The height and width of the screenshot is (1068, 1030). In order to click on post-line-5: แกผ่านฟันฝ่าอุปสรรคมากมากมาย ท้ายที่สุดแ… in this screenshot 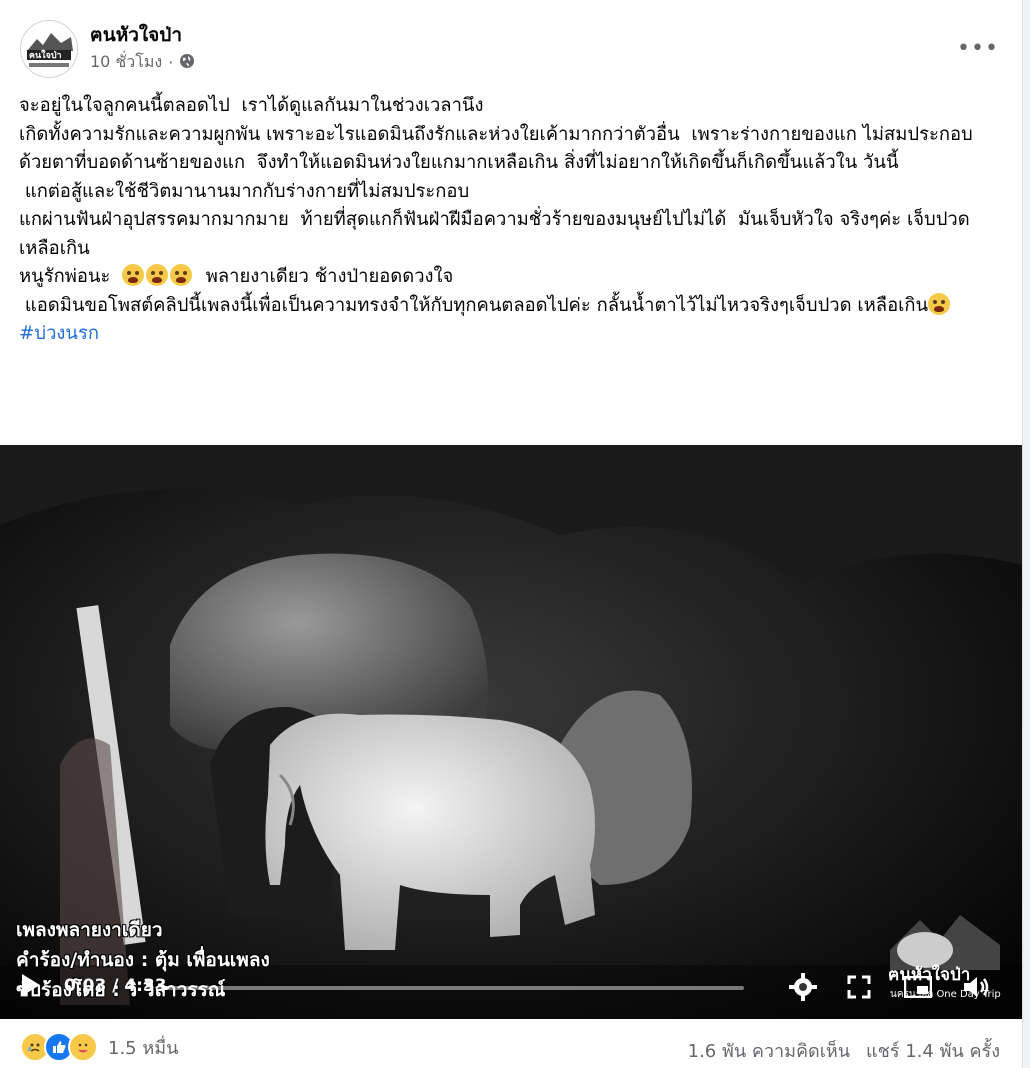, I will do `click(494, 234)`.